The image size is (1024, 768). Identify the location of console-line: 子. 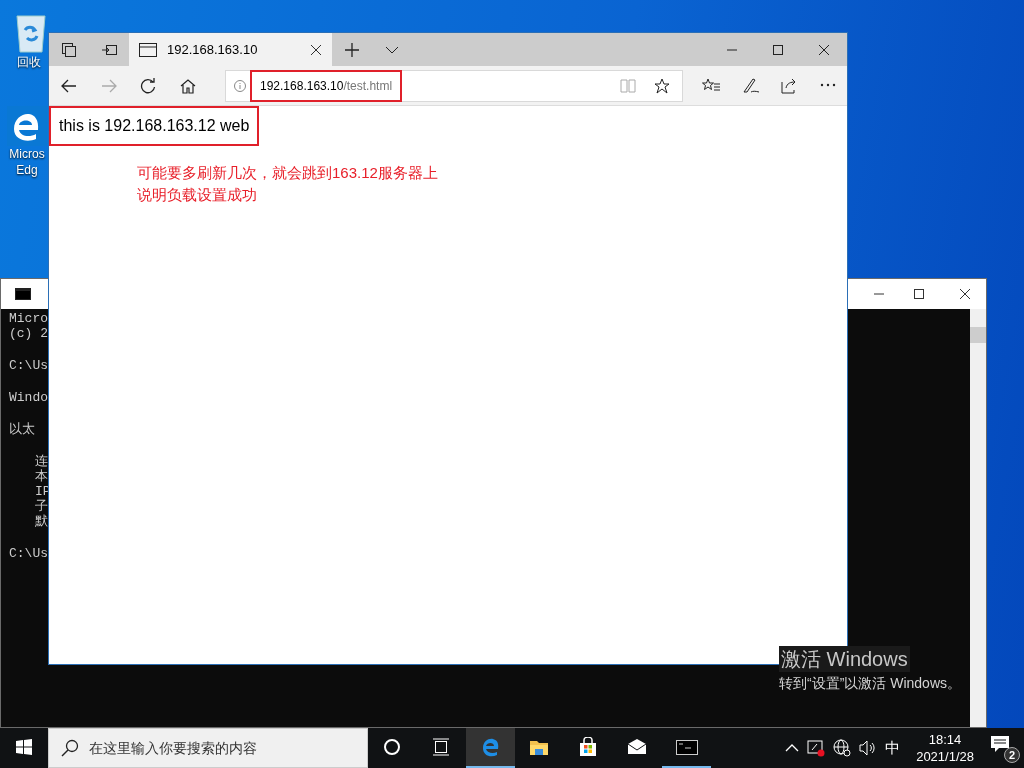
(42, 506).